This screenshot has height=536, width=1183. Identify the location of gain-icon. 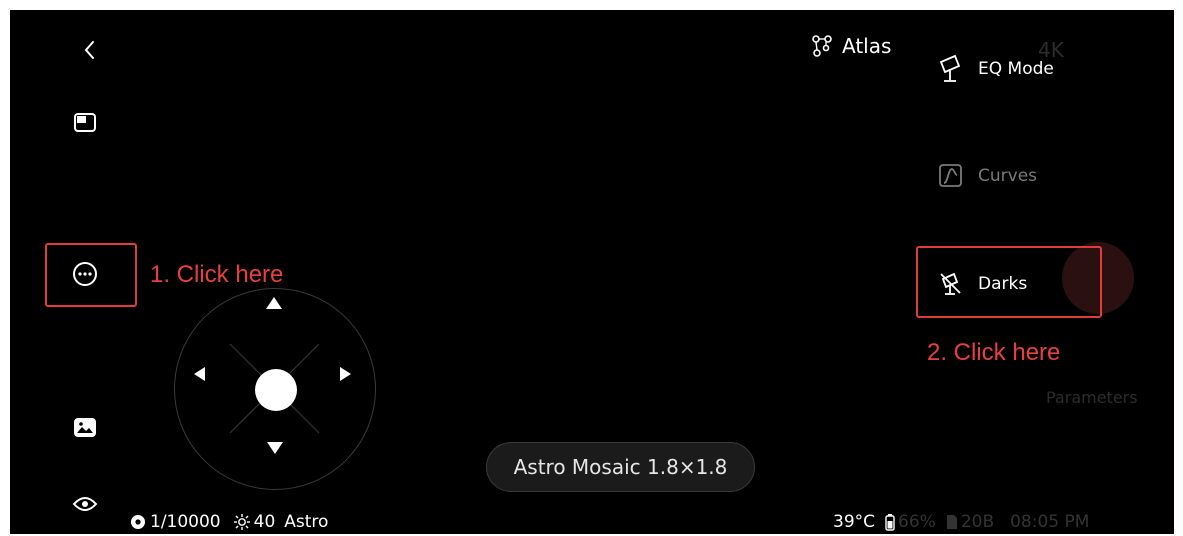
(242, 522).